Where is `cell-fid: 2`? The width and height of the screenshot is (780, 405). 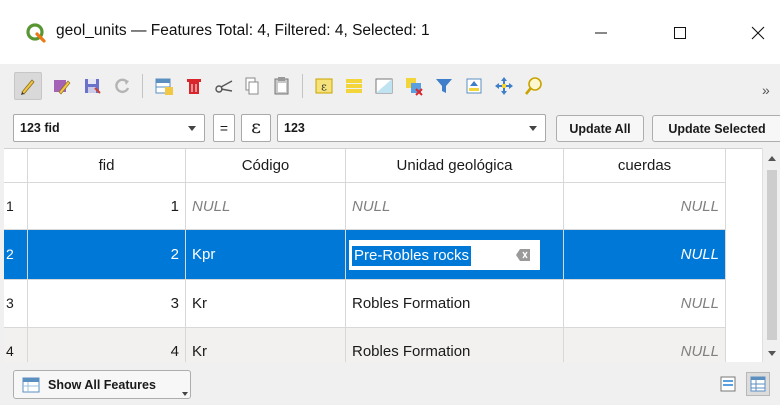 cell-fid: 2 is located at coordinates (107, 255).